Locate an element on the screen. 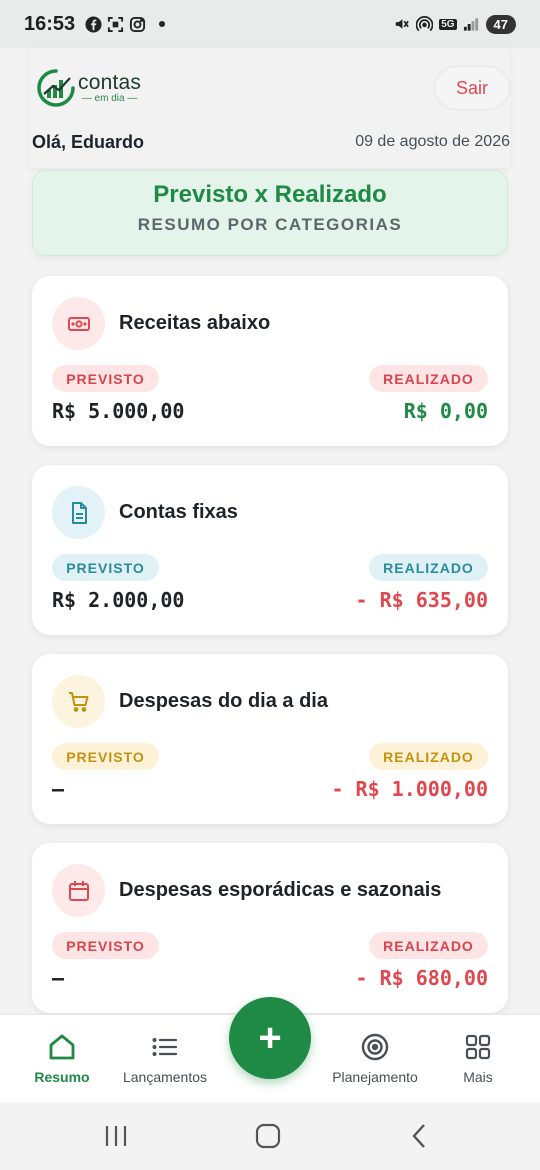 The height and width of the screenshot is (1170, 540). planned-value: R$ 5.000,00 is located at coordinates (118, 411).